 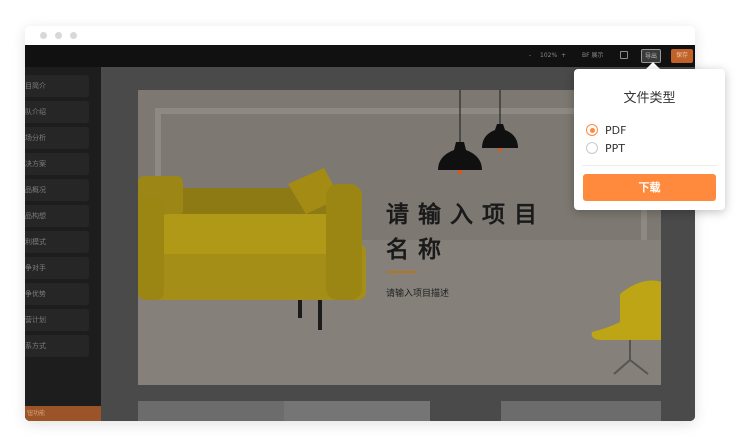 I want to click on sidebar-item: 目简介, so click(x=57, y=86).